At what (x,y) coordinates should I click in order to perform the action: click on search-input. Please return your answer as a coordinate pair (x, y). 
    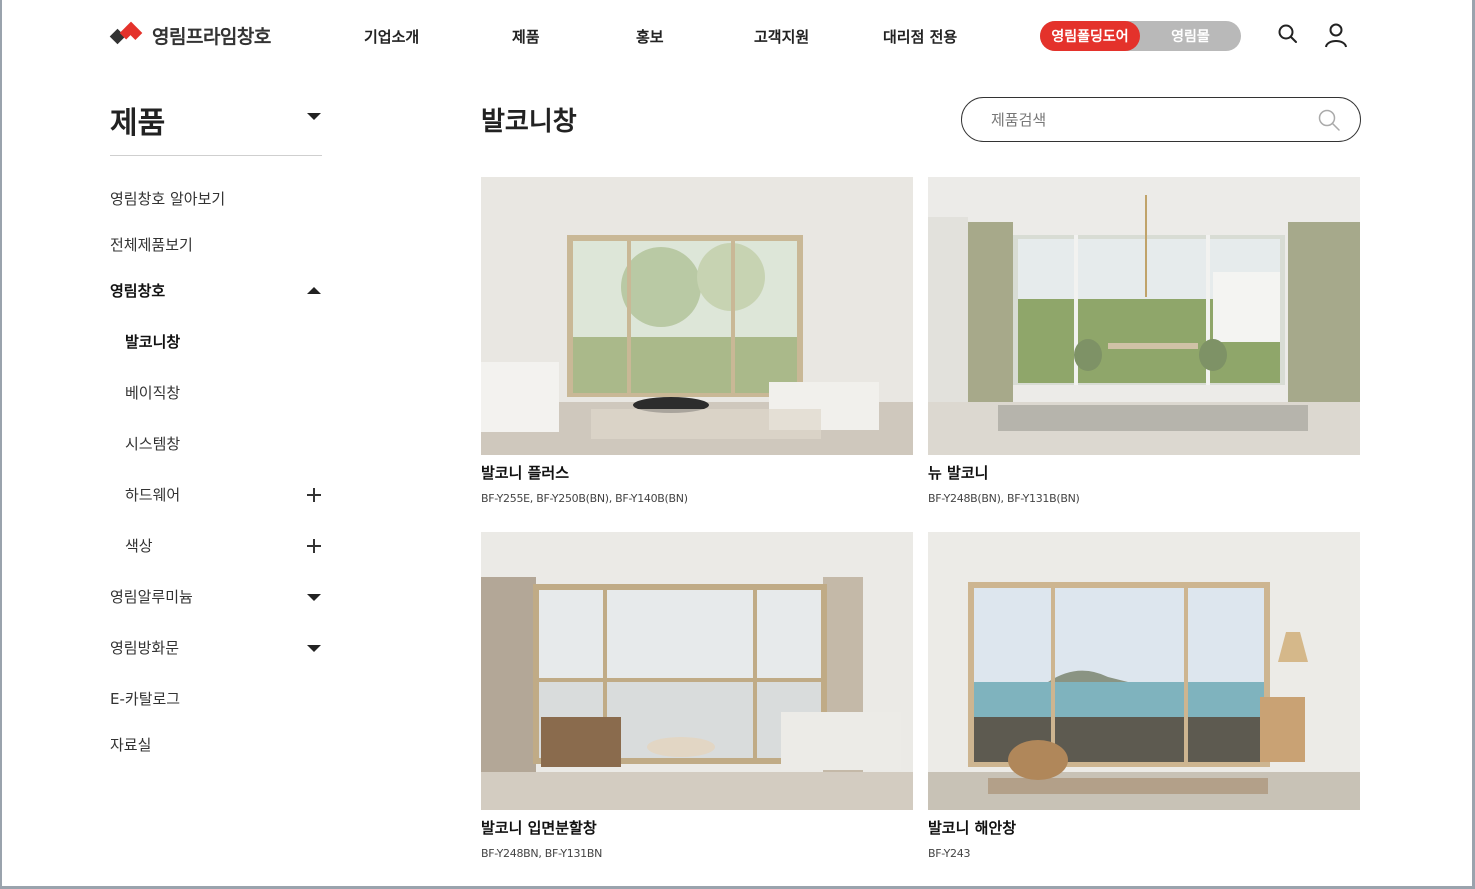
    Looking at the image, I should click on (1151, 120).